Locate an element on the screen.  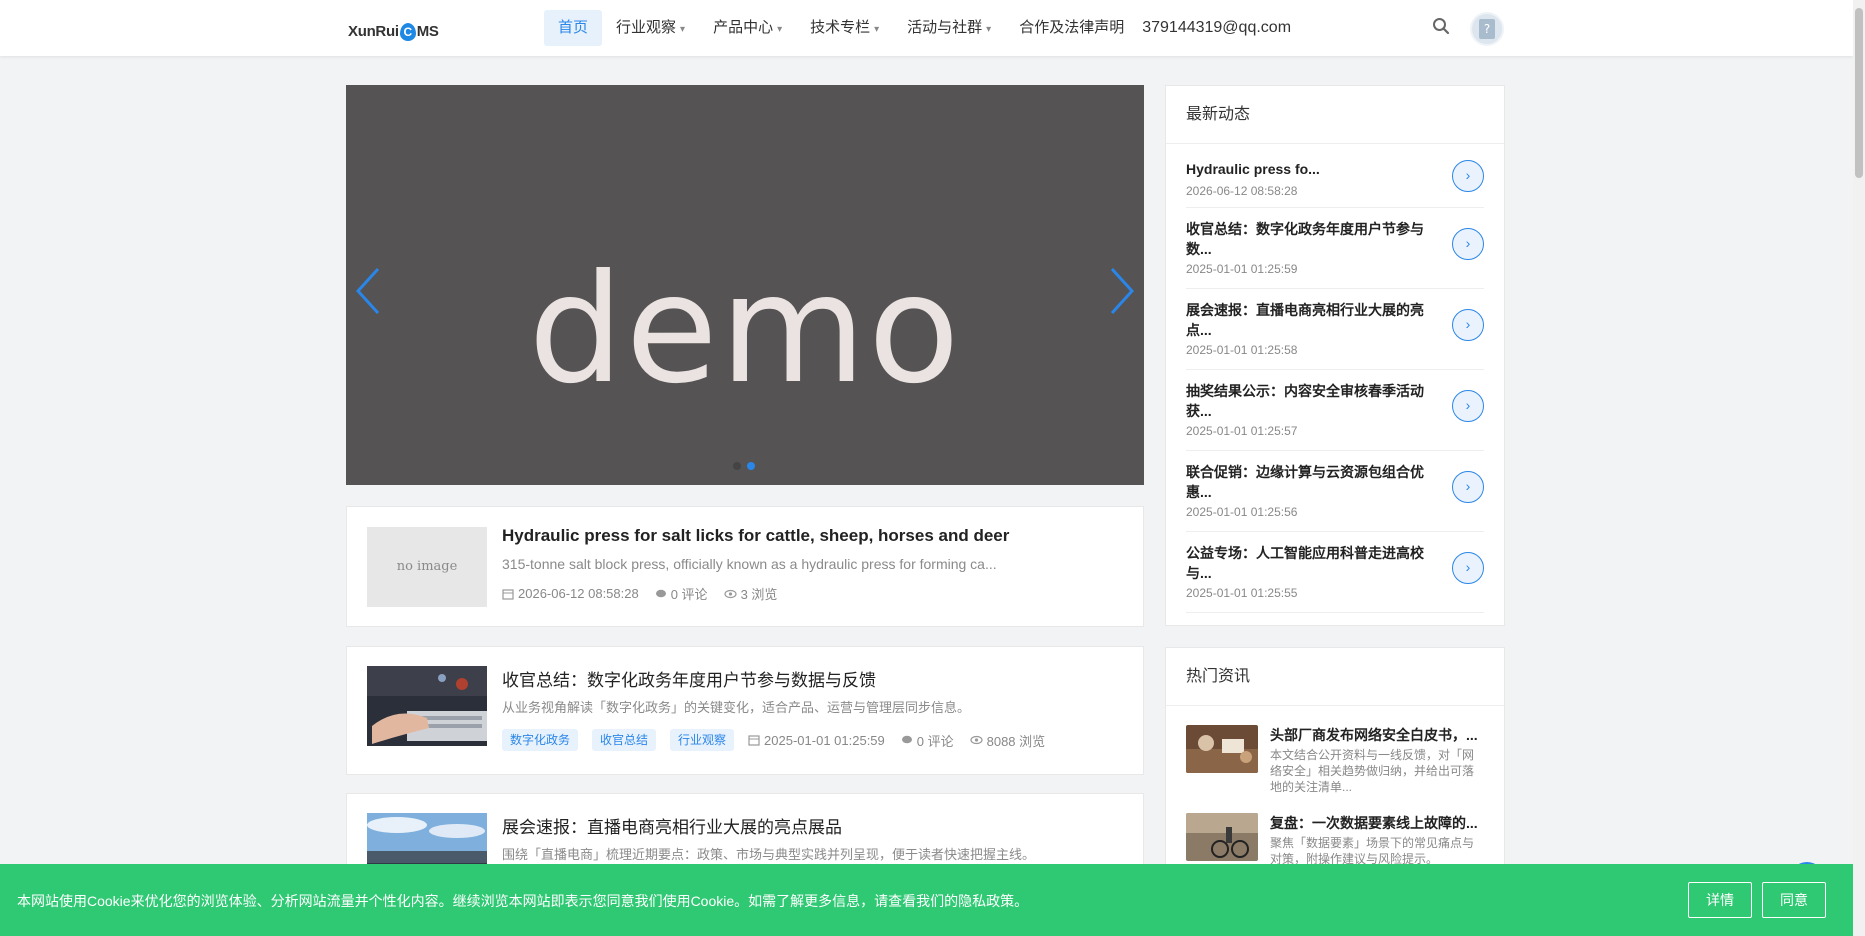
scrollbar-thumb is located at coordinates (1859, 93).